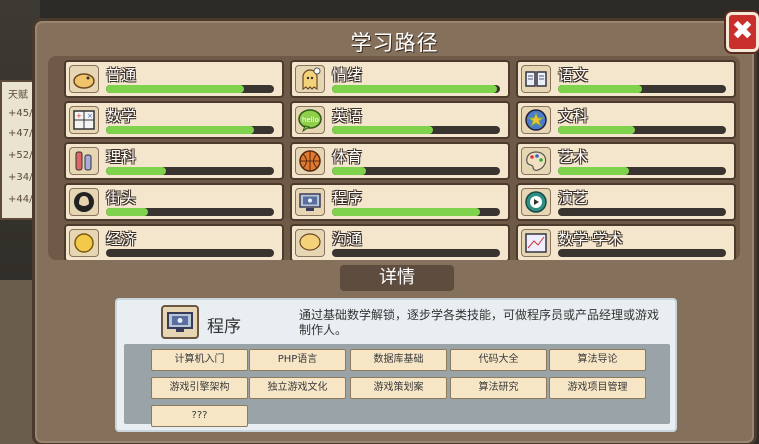 Image resolution: width=759 pixels, height=444 pixels. I want to click on flask-icon, so click(84, 161).